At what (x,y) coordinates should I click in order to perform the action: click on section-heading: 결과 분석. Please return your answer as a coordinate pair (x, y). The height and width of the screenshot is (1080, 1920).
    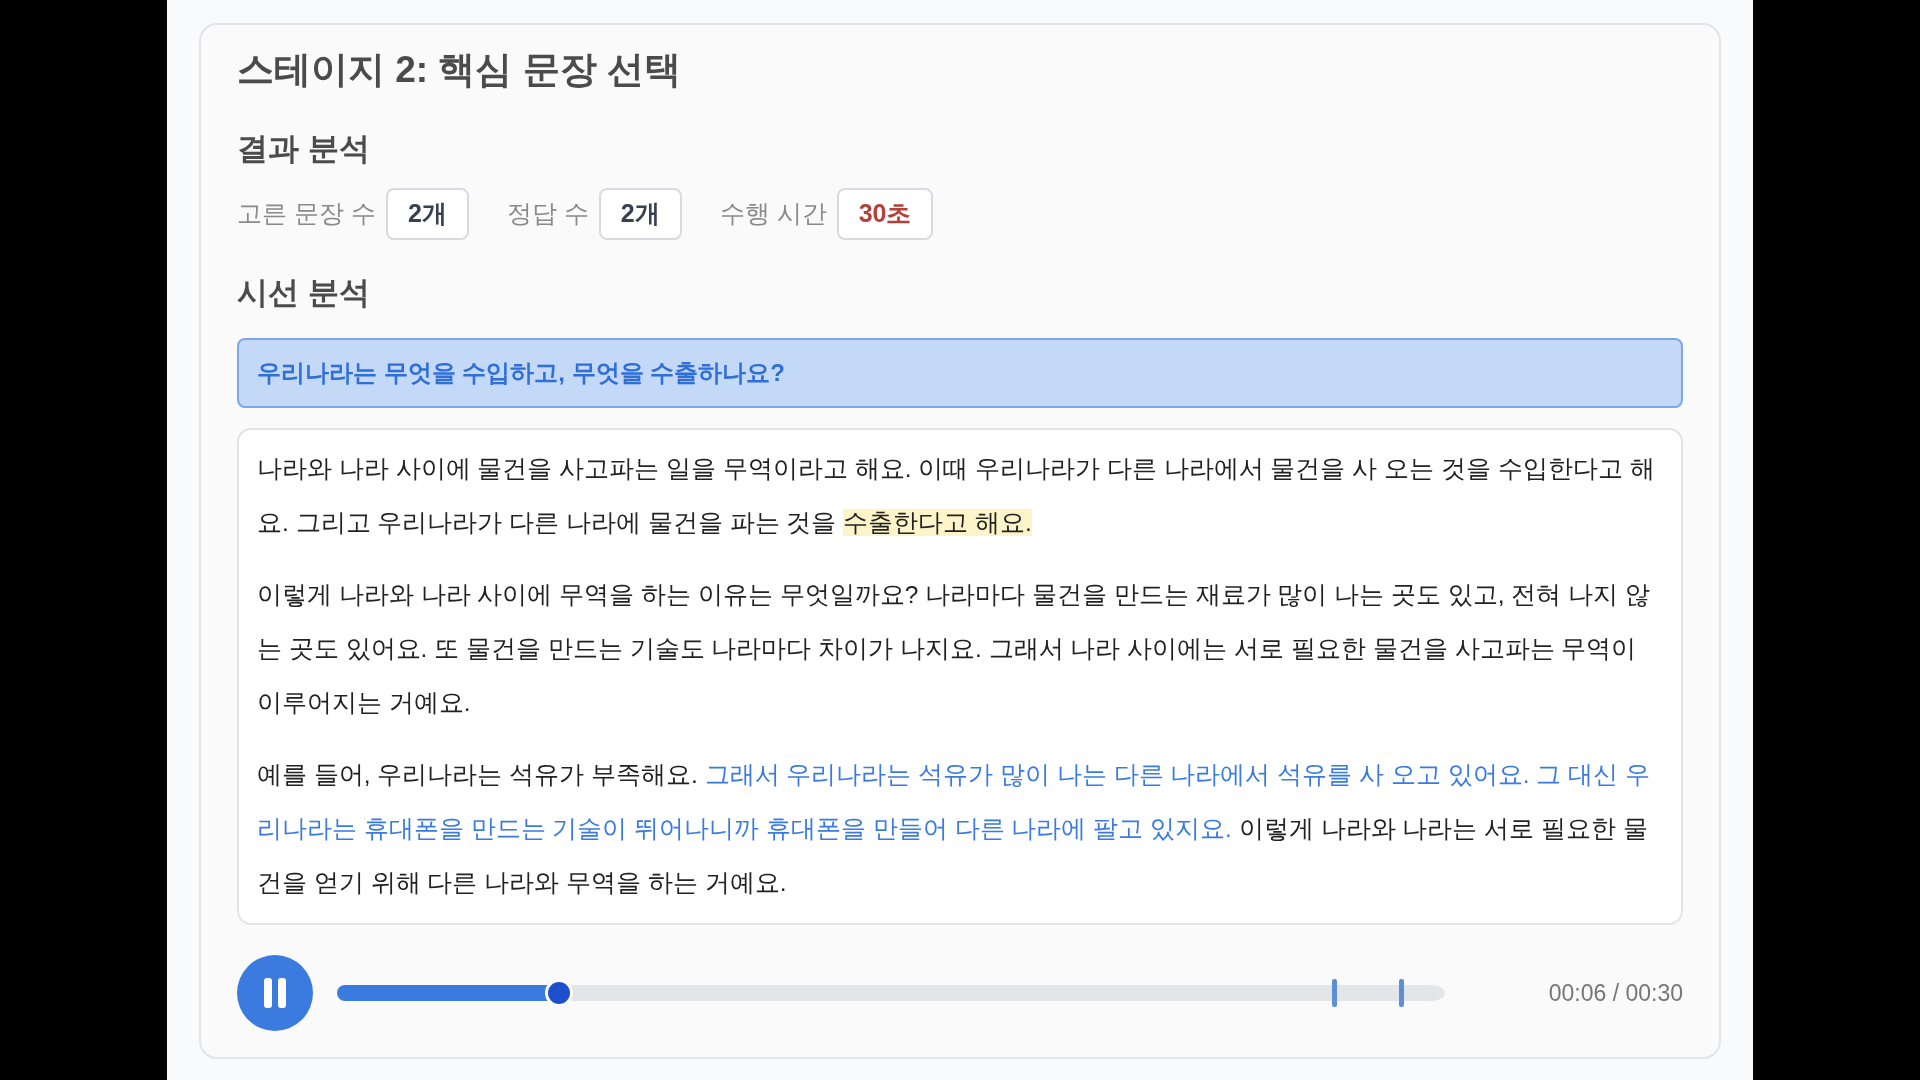
    Looking at the image, I should click on (304, 149).